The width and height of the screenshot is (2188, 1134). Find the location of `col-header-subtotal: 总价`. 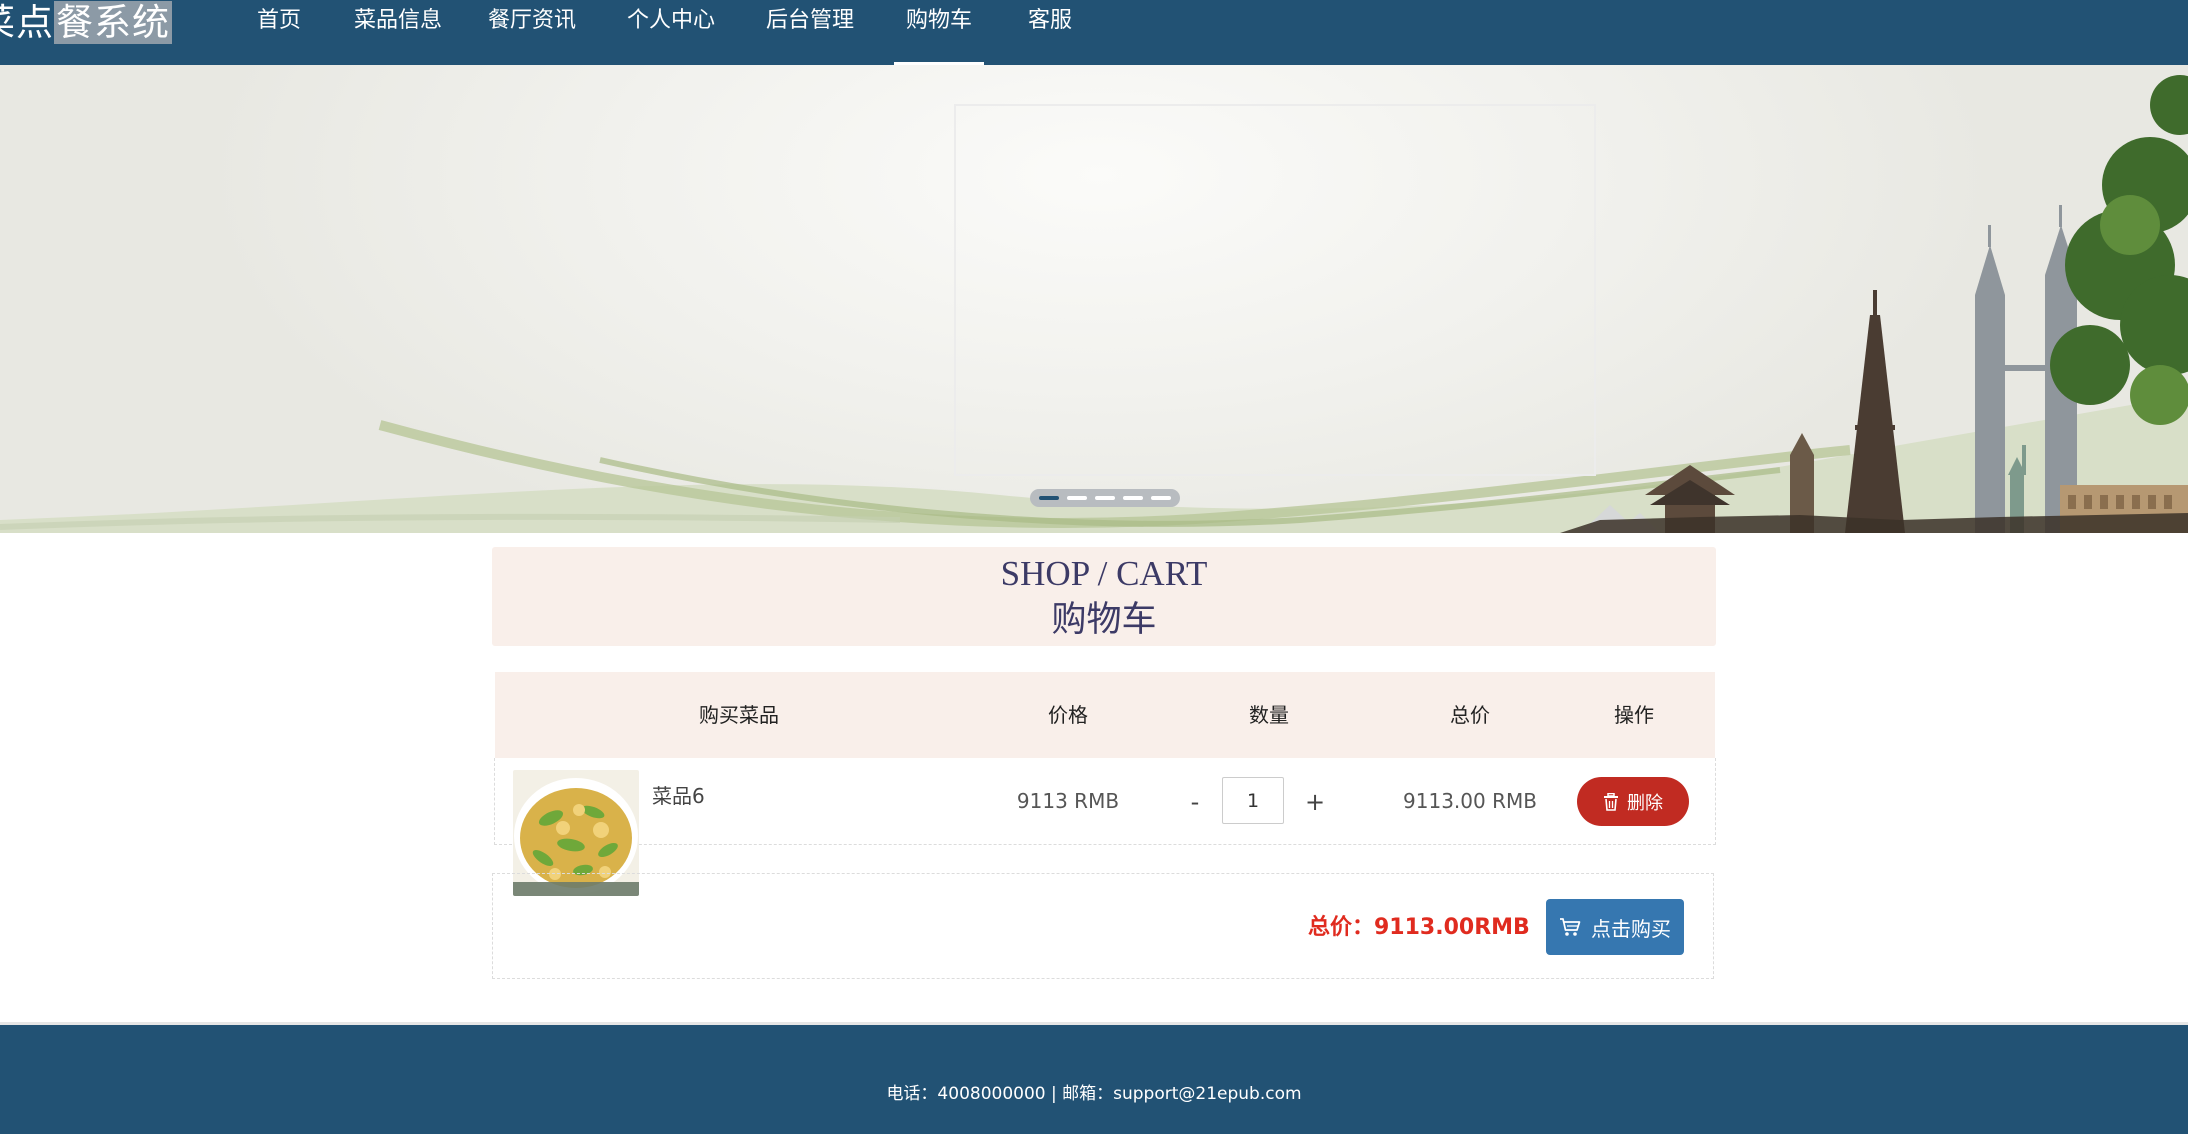

col-header-subtotal: 总价 is located at coordinates (1470, 715).